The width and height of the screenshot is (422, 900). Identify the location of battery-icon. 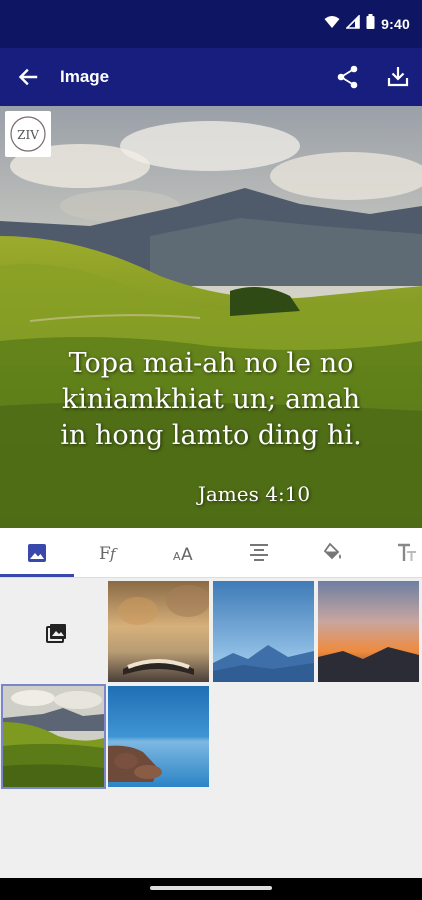
(370, 24).